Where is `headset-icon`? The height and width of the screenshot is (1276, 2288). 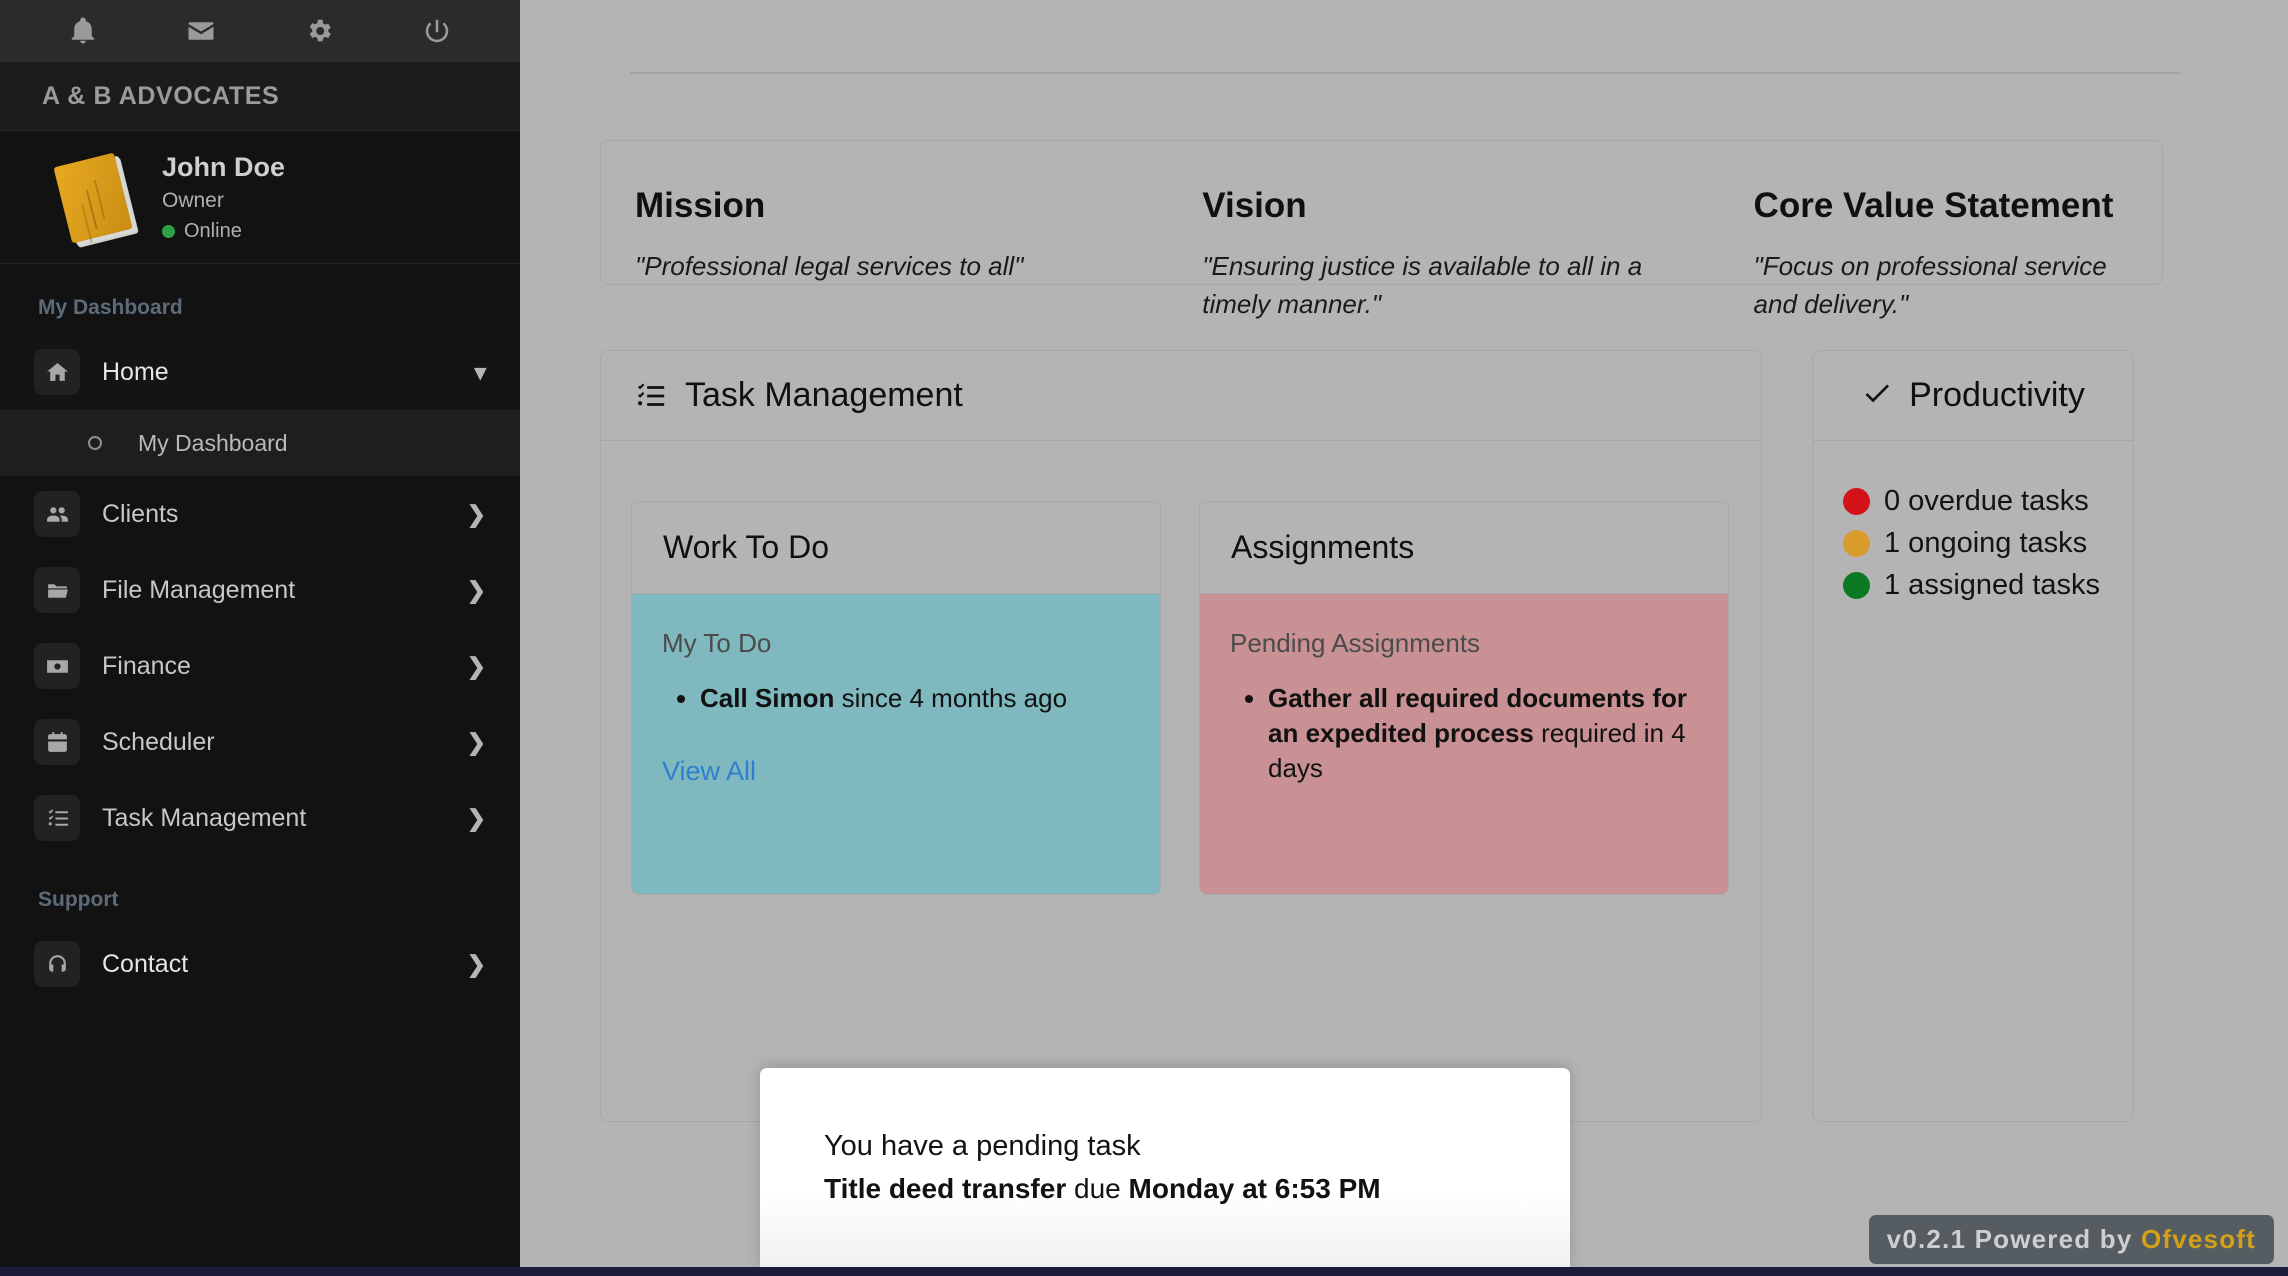 headset-icon is located at coordinates (57, 964).